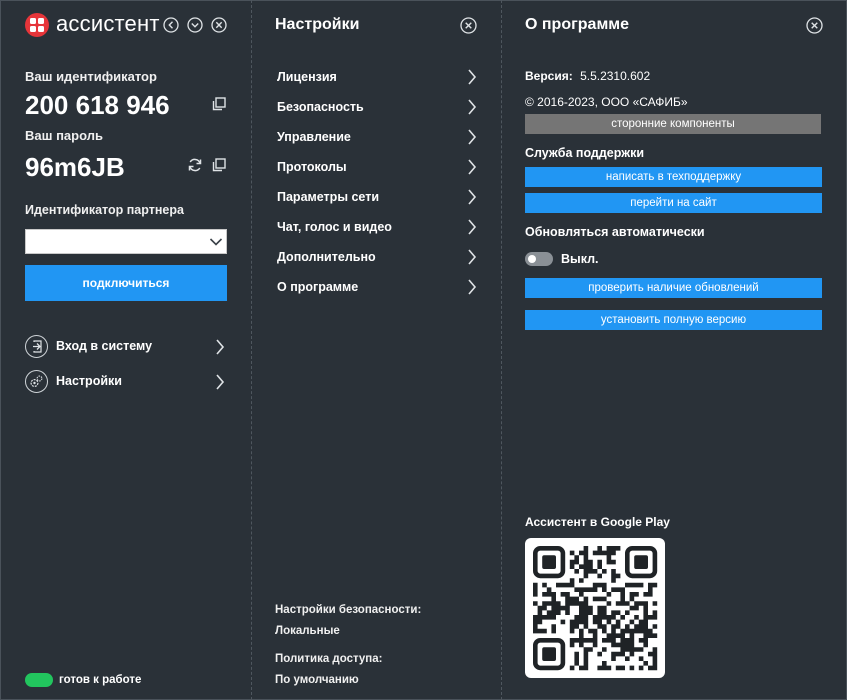  I want to click on google-play-label: Ассистент в Google Play, so click(597, 522).